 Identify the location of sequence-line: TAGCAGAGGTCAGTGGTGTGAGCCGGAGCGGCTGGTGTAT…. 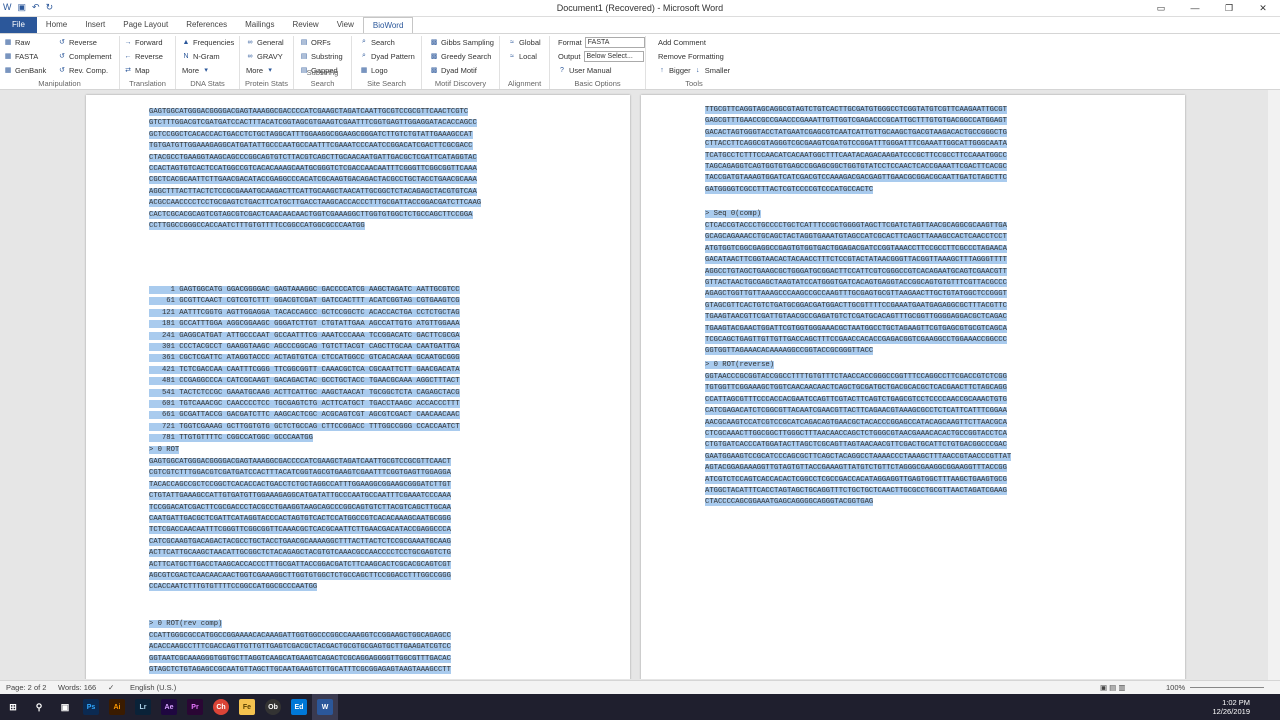
(856, 167).